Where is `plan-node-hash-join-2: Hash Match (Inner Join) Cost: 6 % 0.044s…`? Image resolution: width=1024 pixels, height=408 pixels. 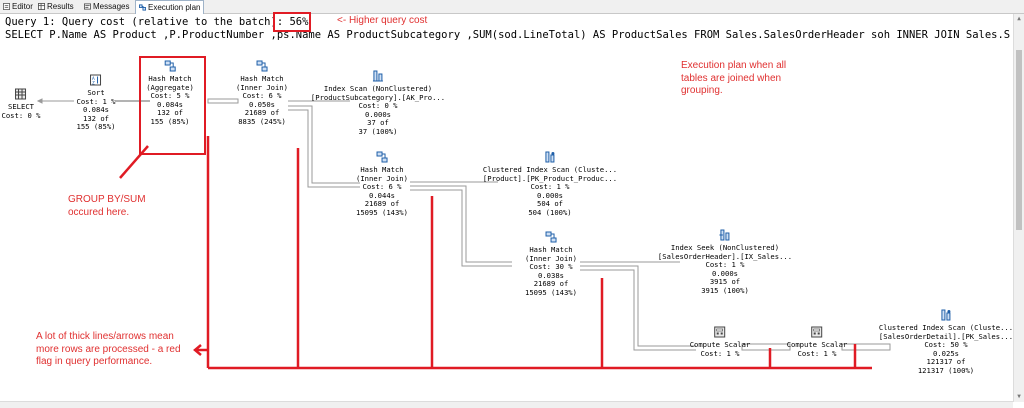
plan-node-hash-join-2: Hash Match (Inner Join) Cost: 6 % 0.044s… is located at coordinates (382, 184).